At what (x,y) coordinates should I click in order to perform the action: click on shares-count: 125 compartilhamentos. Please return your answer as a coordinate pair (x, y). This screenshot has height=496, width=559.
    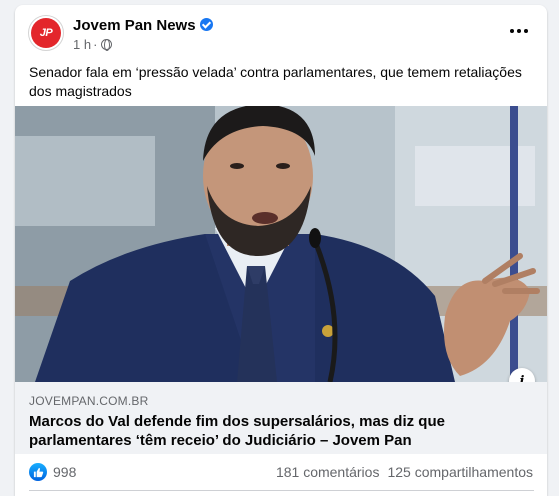
    Looking at the image, I should click on (460, 472).